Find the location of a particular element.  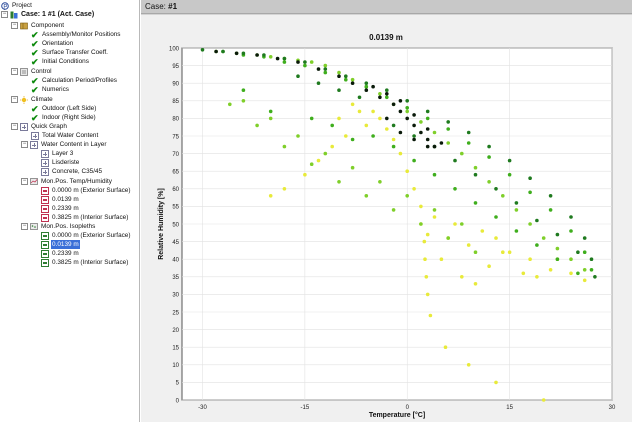

tree-item-component: − Component is located at coordinates (38, 25).